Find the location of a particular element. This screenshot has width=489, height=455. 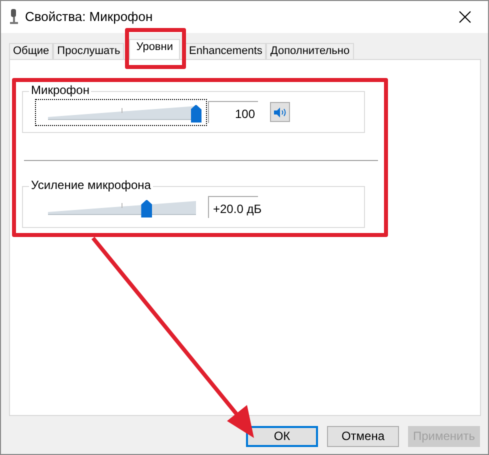

level-value: 100 is located at coordinates (233, 112).